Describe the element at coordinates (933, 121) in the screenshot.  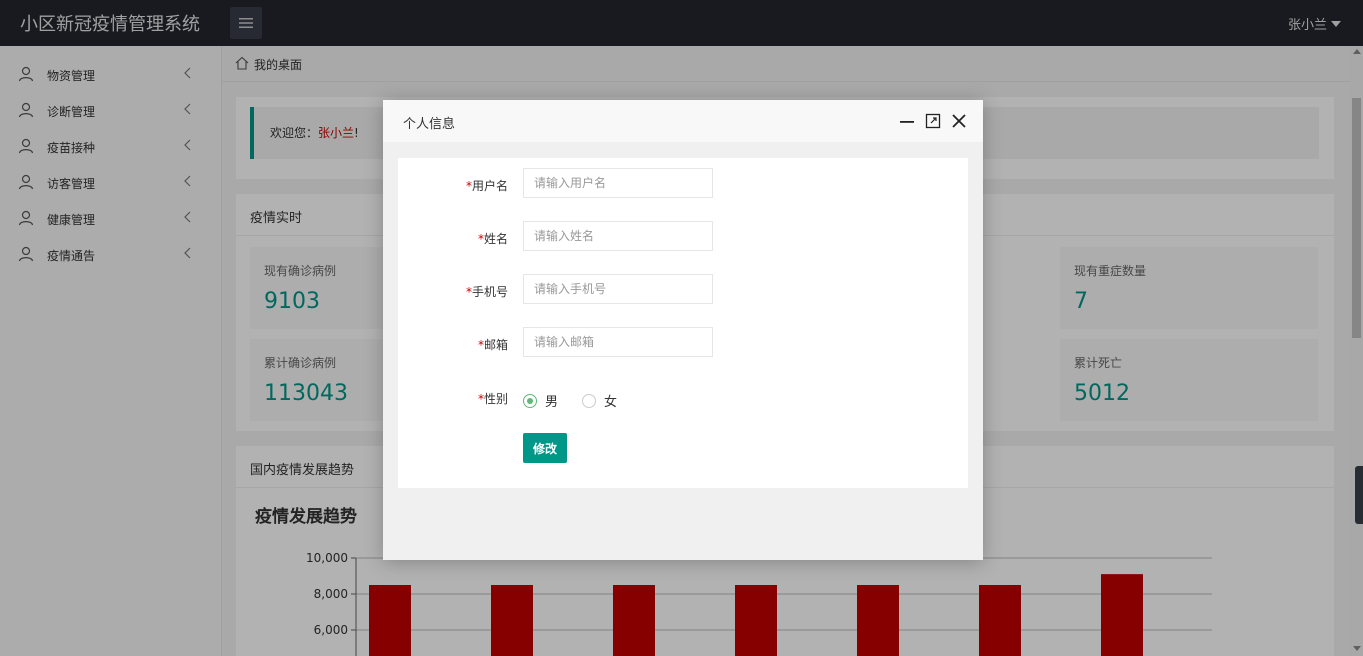
I see `maximize-icon` at that location.